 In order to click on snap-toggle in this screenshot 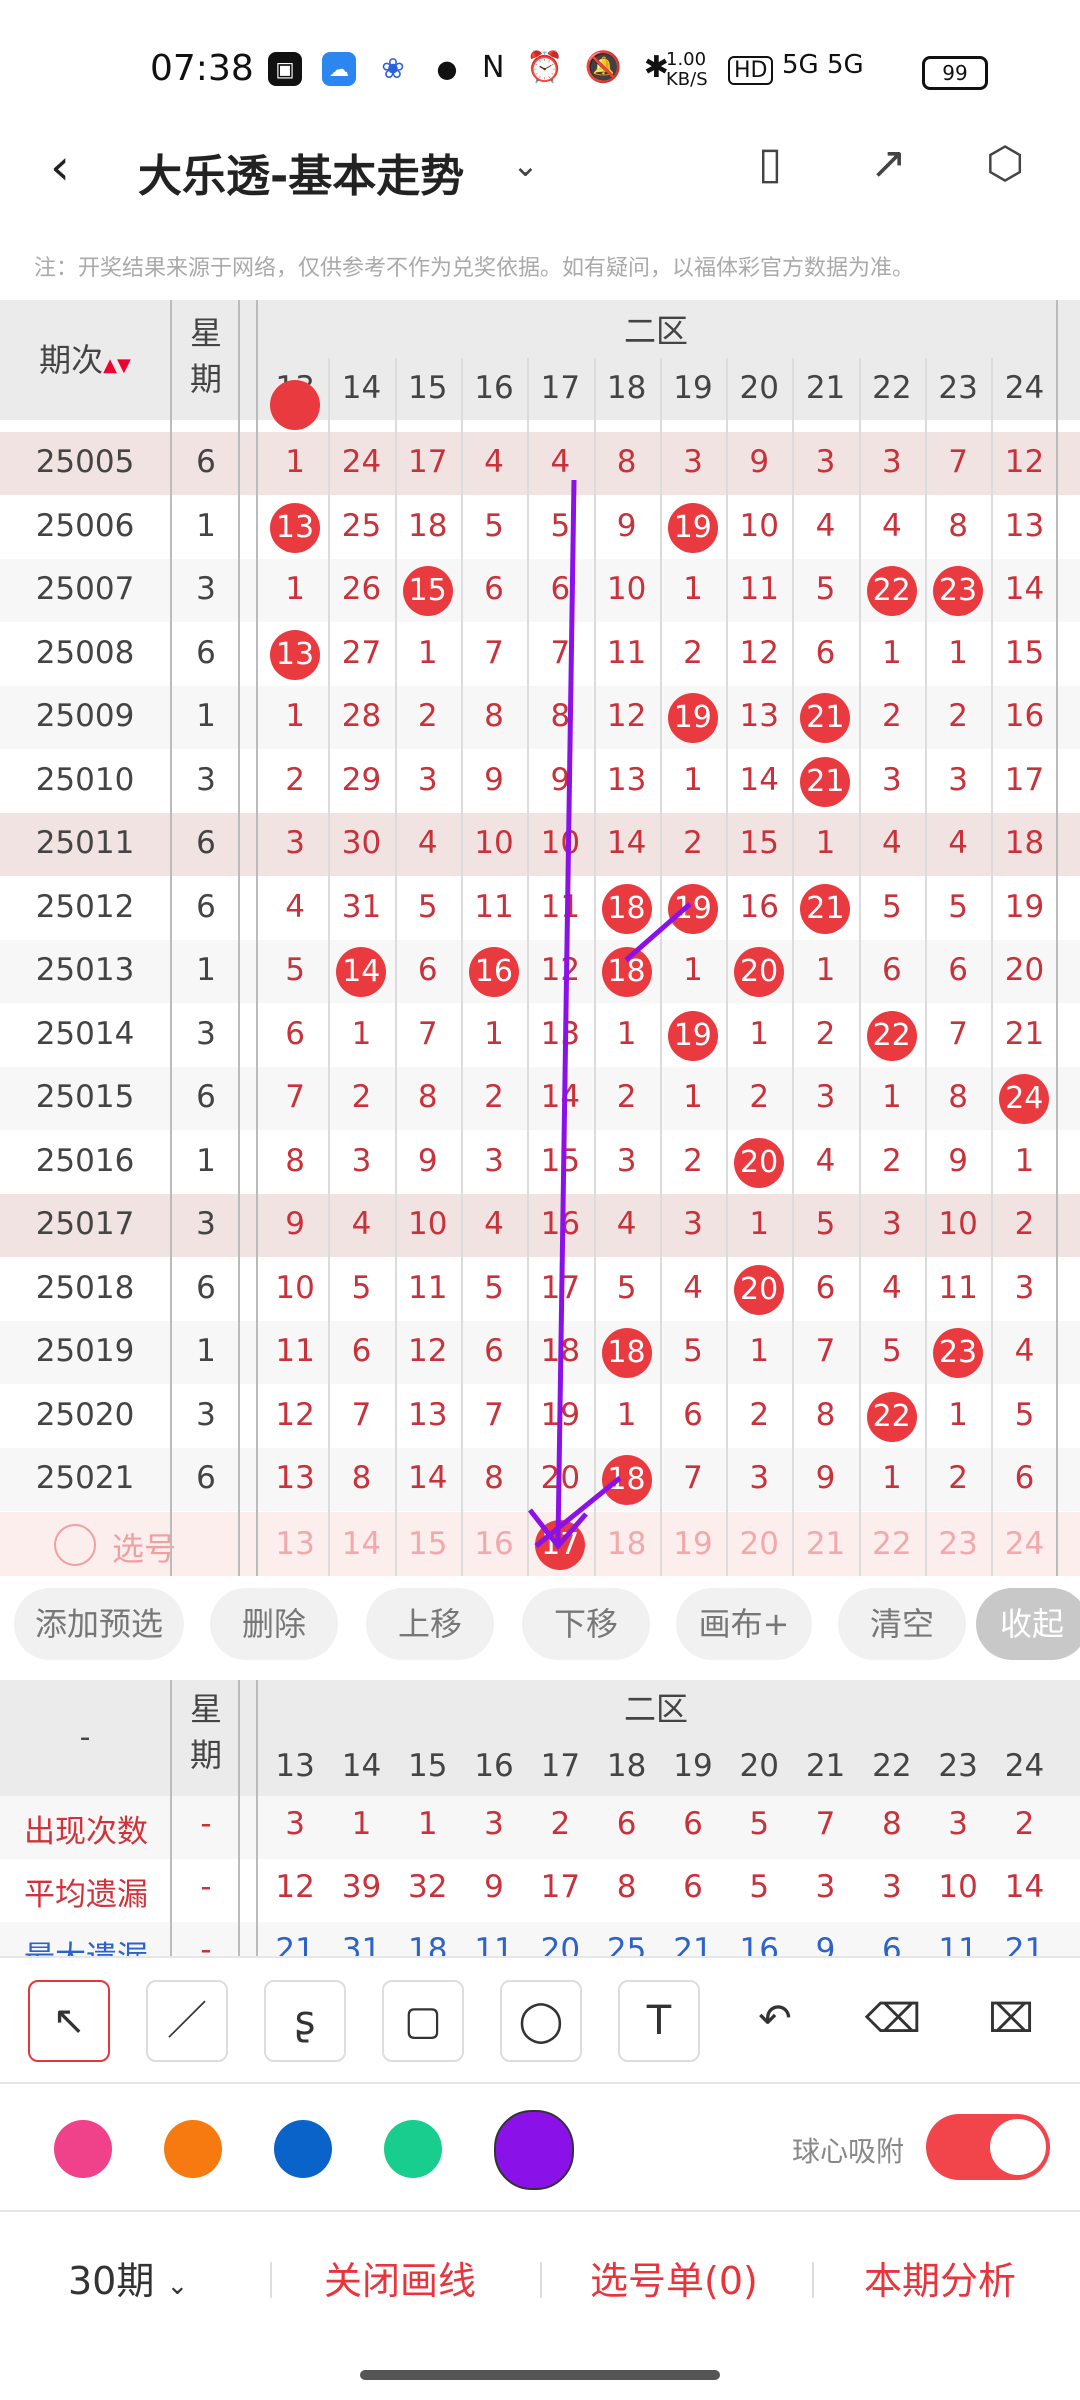, I will do `click(988, 2147)`.